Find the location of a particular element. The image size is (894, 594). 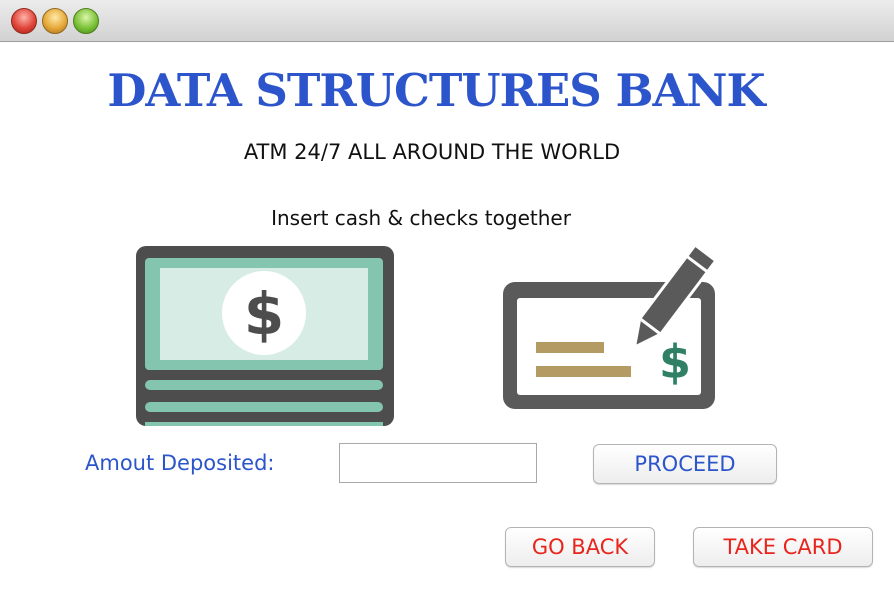

window-titlebar is located at coordinates (447, 21).